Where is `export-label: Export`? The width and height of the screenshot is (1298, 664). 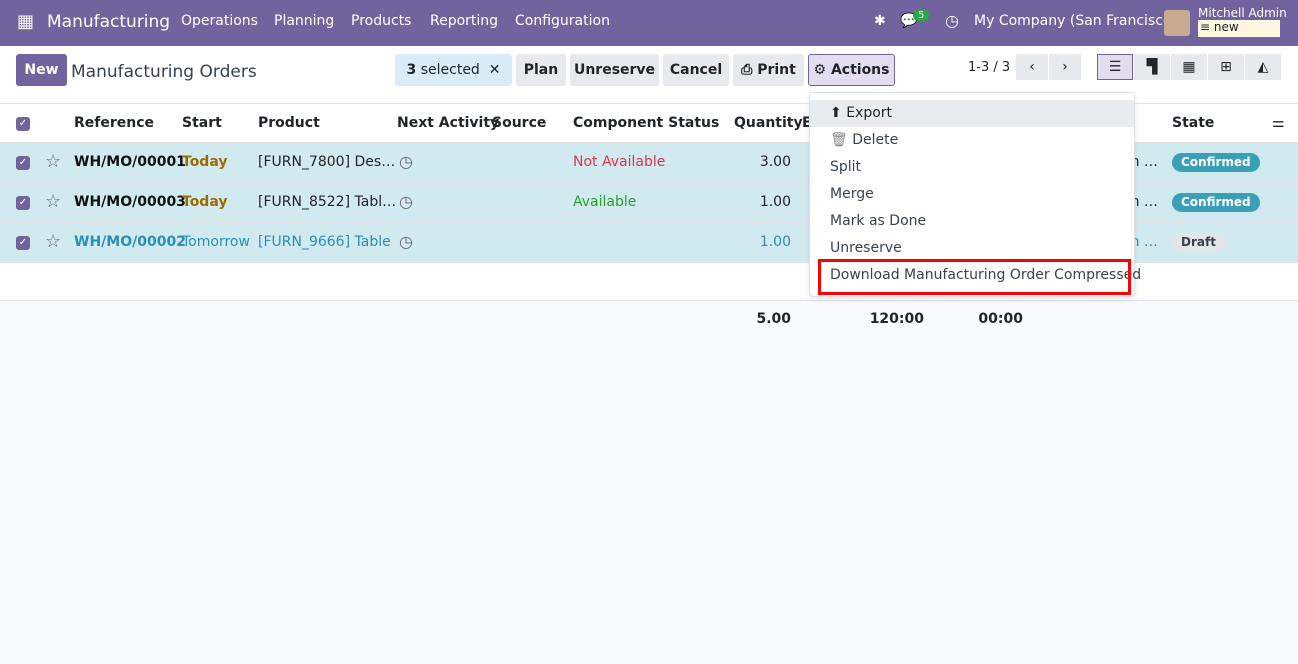 export-label: Export is located at coordinates (869, 113).